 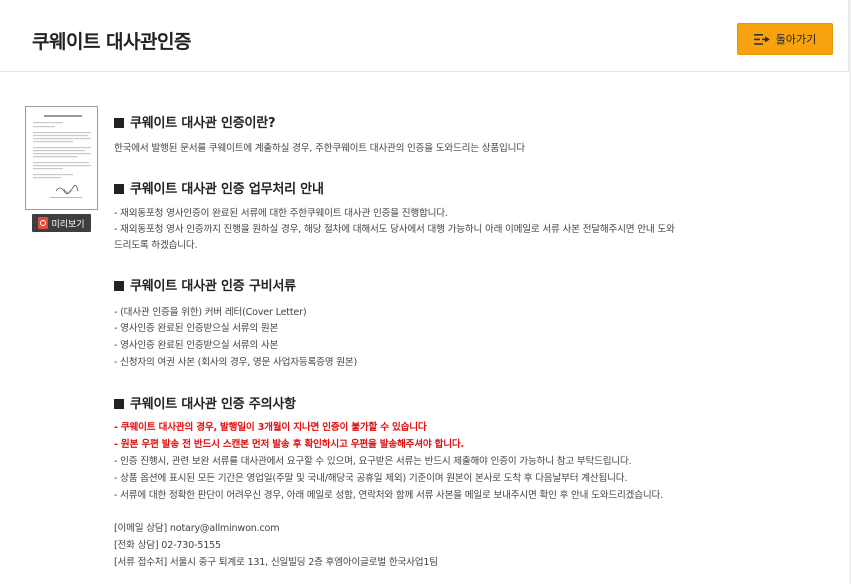 I want to click on required-doc-item: - (대사관 인증을 위한) 커버 레터(Cover Letter), so click(x=210, y=312).